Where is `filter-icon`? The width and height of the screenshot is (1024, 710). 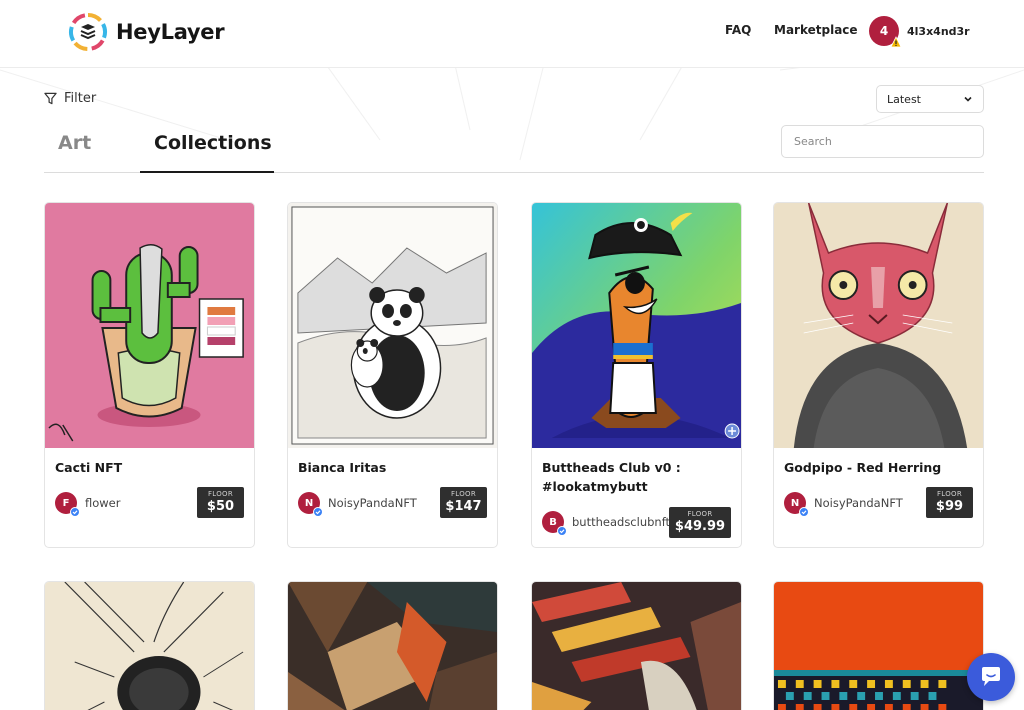 filter-icon is located at coordinates (50, 98).